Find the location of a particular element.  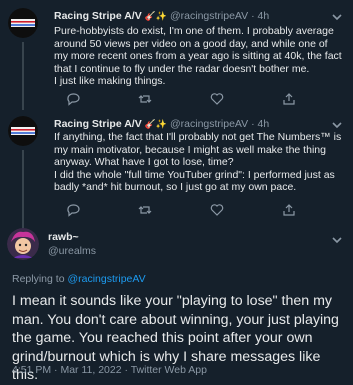

tweet-date: Mar 11, 2022 is located at coordinates (90, 370).